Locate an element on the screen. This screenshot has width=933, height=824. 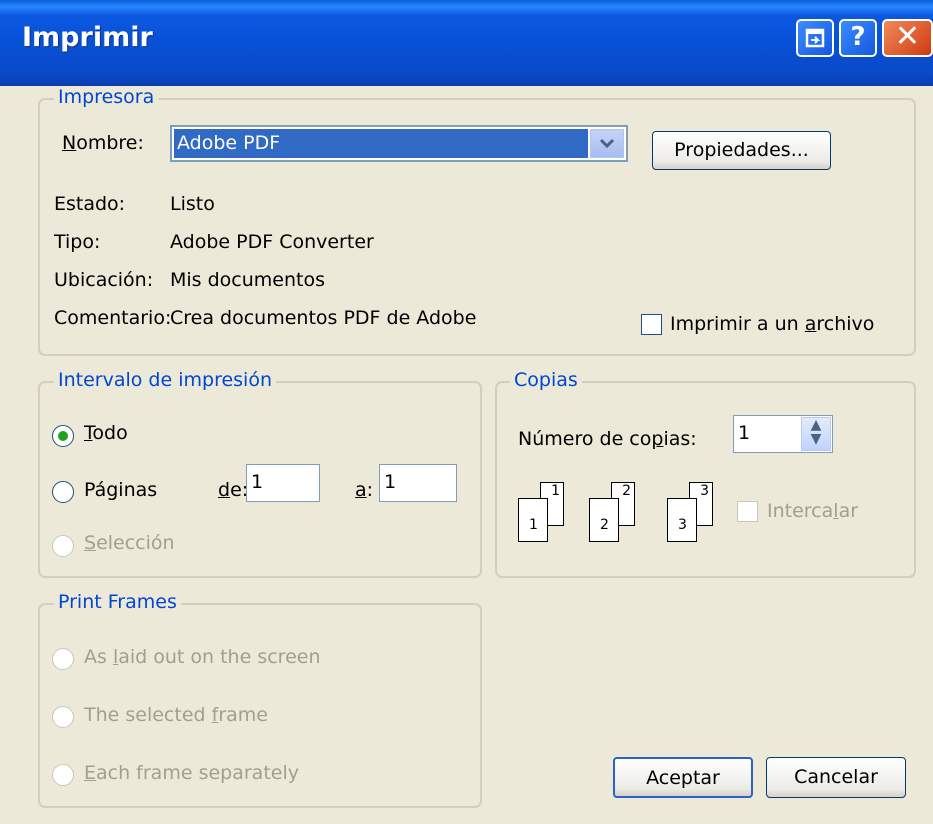
collate-page-1-front: 1 is located at coordinates (533, 520).